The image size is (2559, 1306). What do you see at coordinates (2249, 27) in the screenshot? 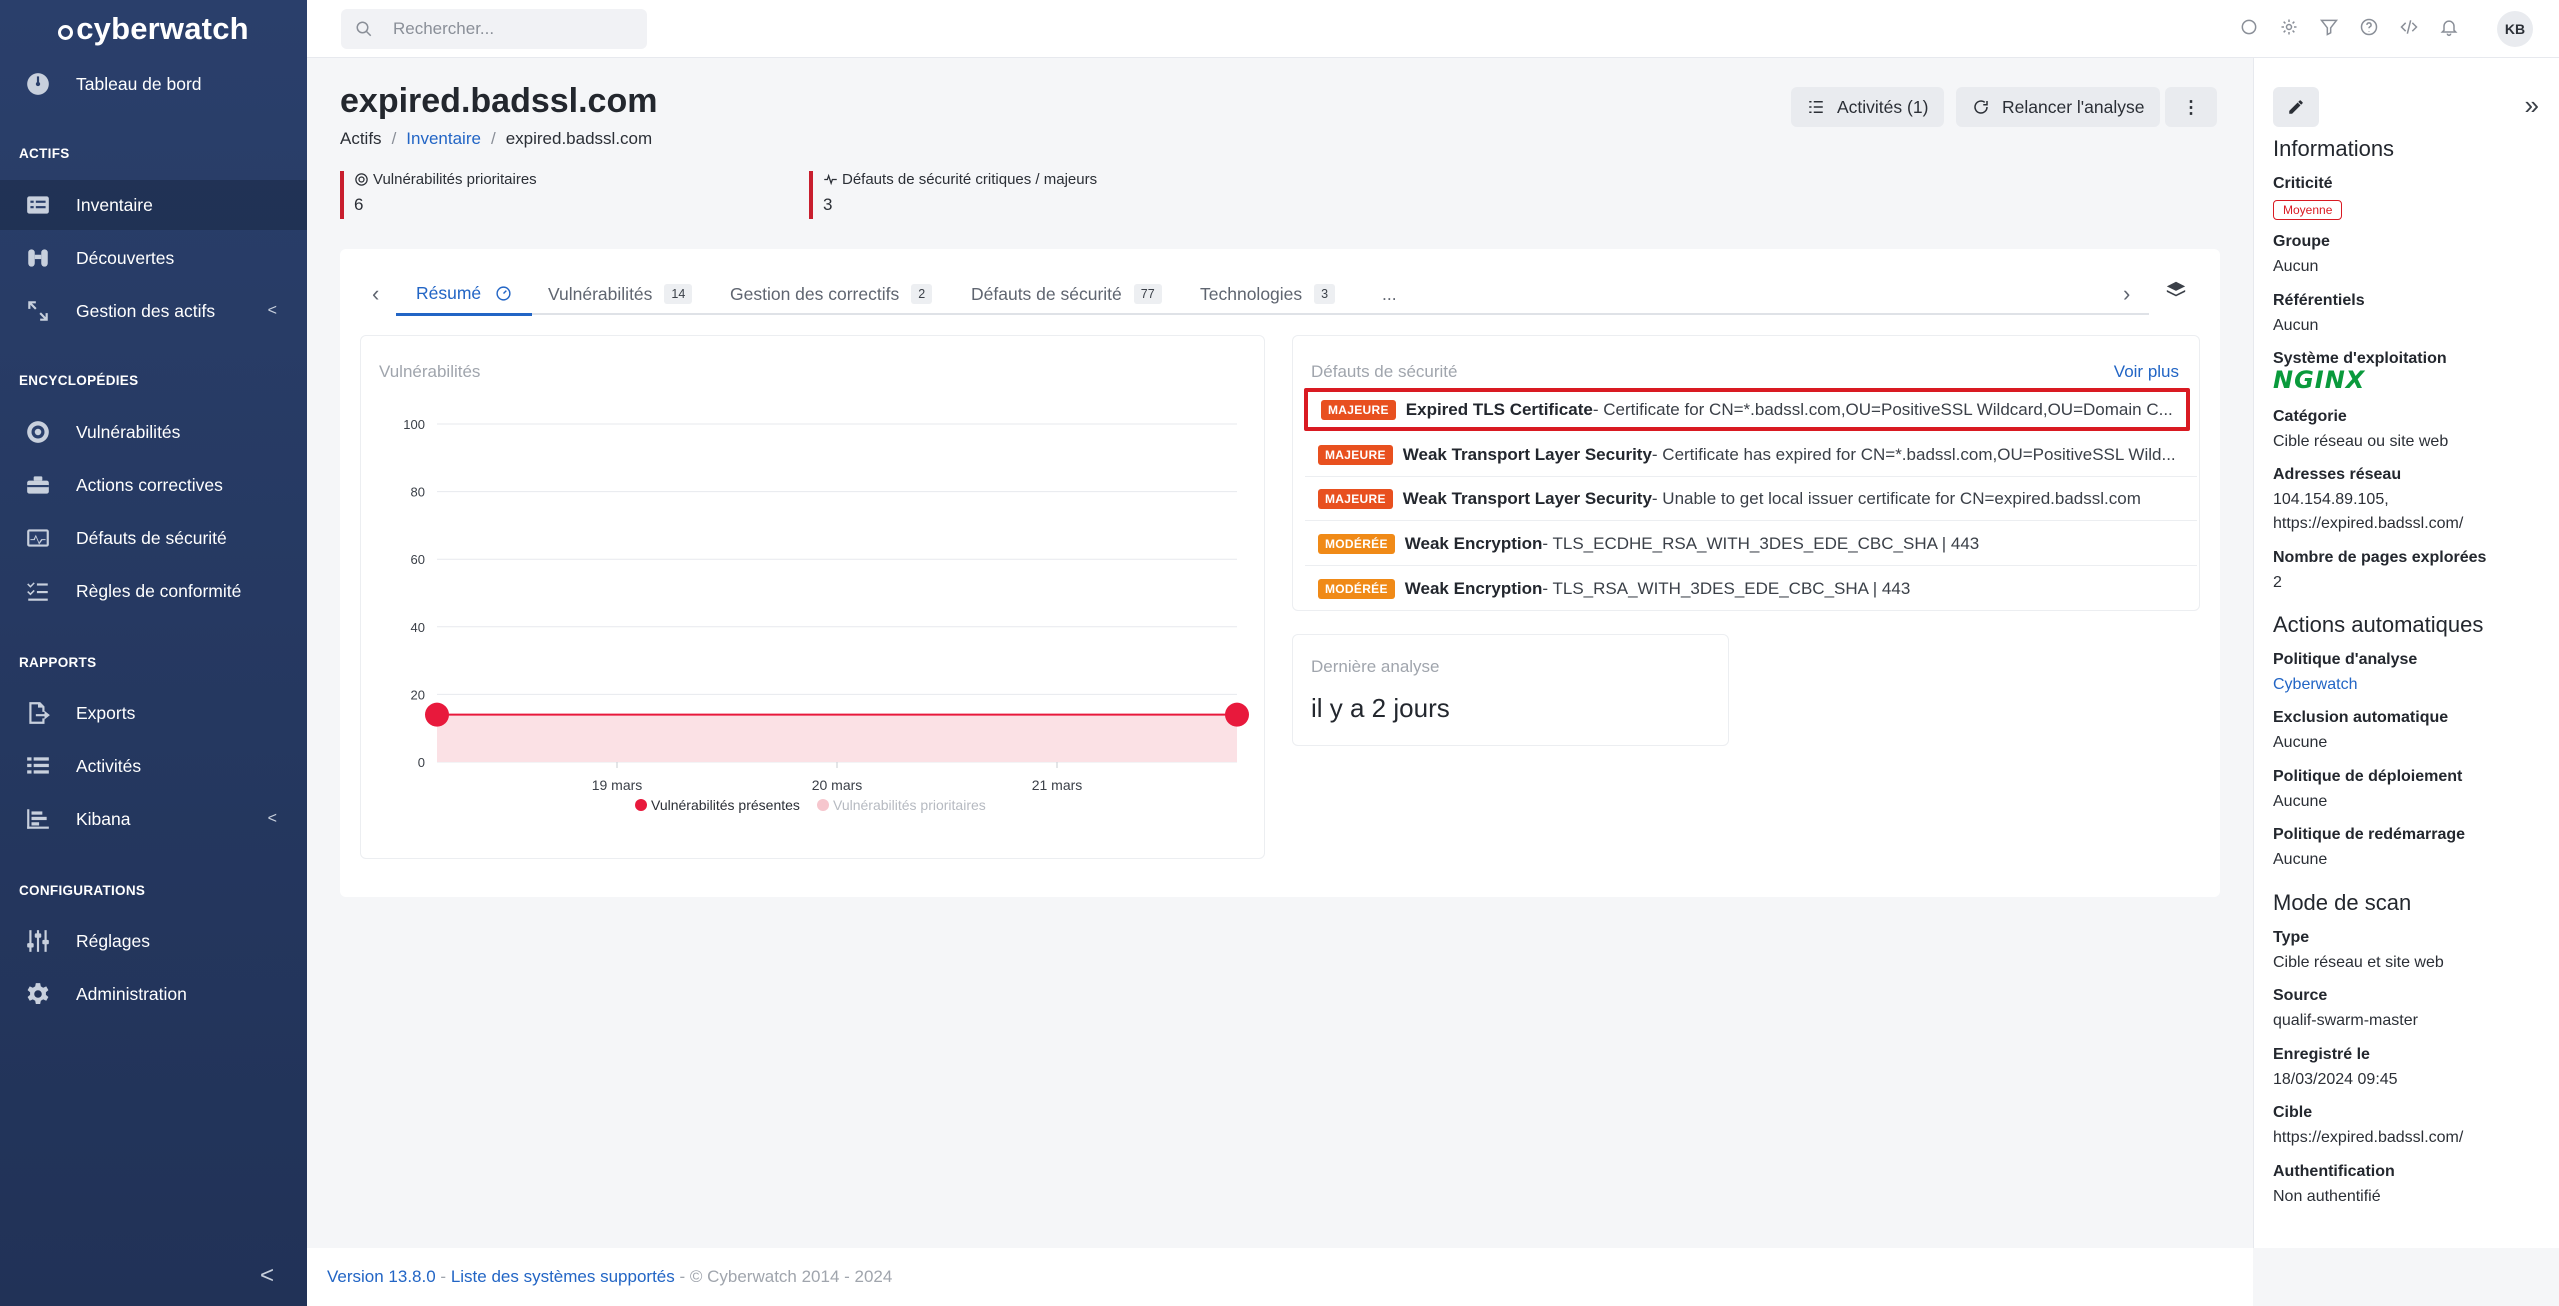
I see `status-circle-icon` at bounding box center [2249, 27].